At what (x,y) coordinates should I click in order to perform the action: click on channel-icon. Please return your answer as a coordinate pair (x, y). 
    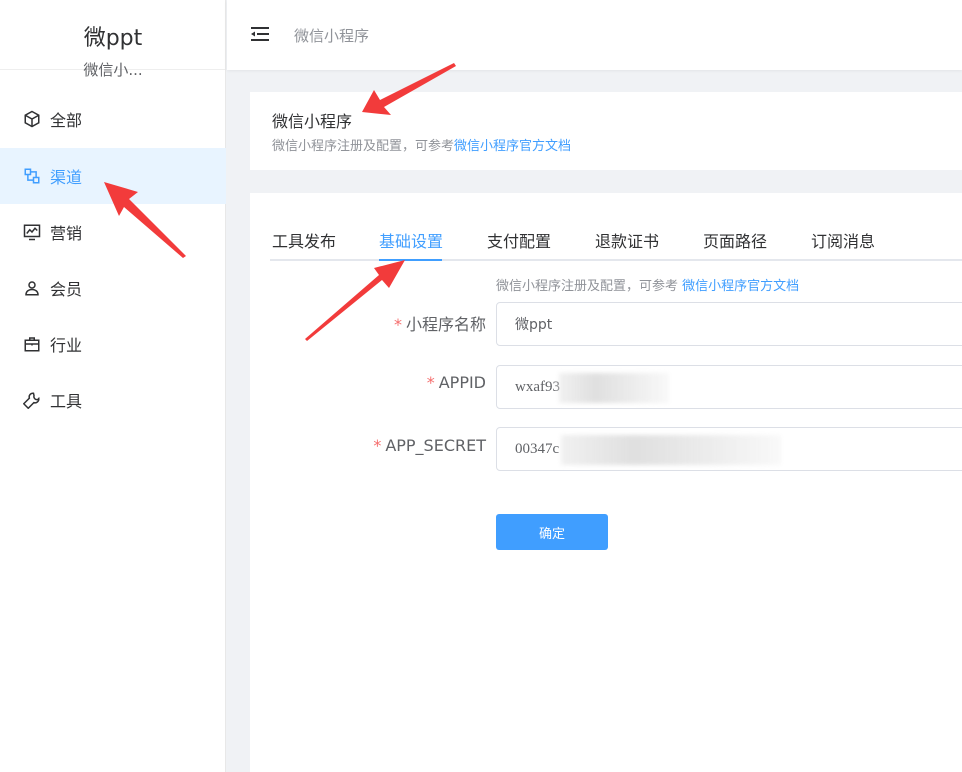
    Looking at the image, I should click on (32, 176).